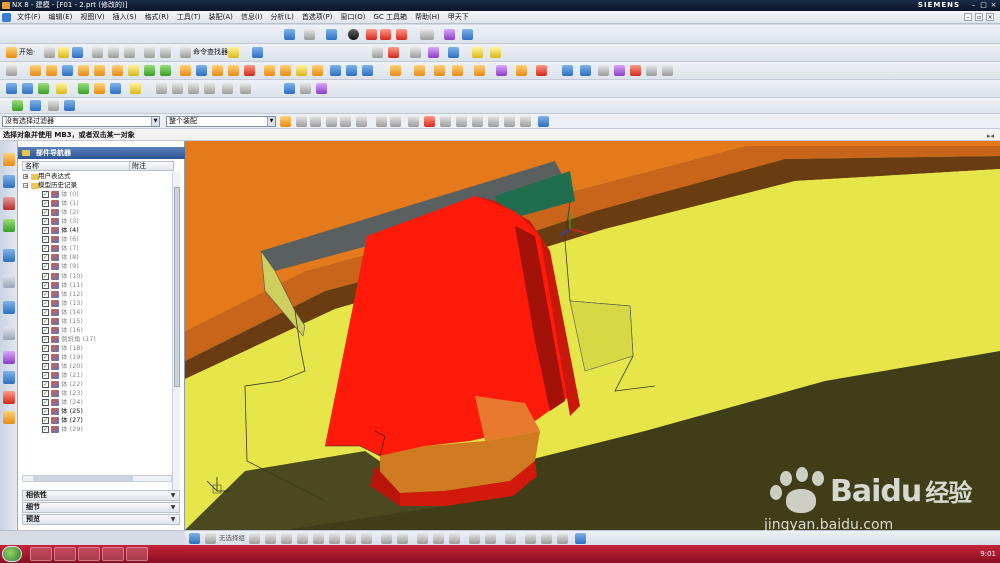 The width and height of the screenshot is (1000, 563). I want to click on fit-view-icon, so click(289, 34).